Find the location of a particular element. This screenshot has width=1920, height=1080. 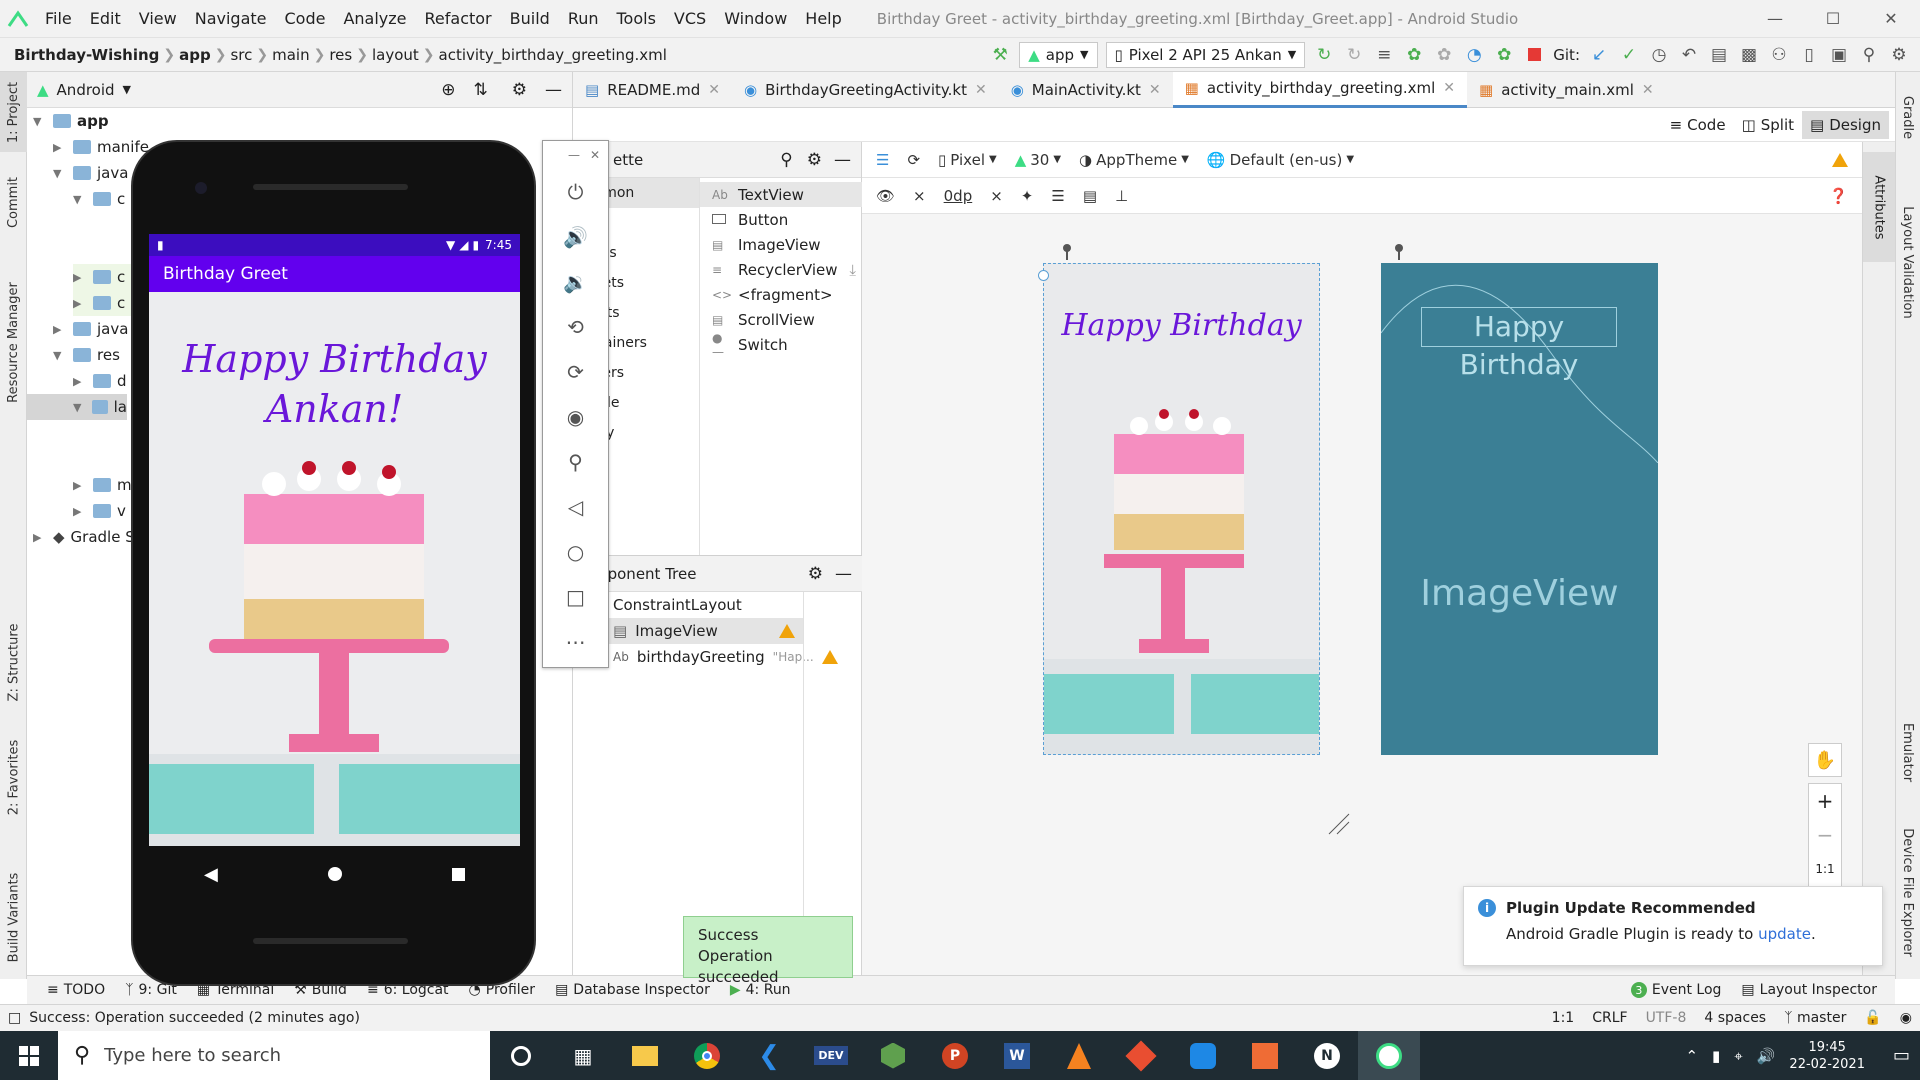

volume-icon: 🔊 is located at coordinates (1766, 1056).